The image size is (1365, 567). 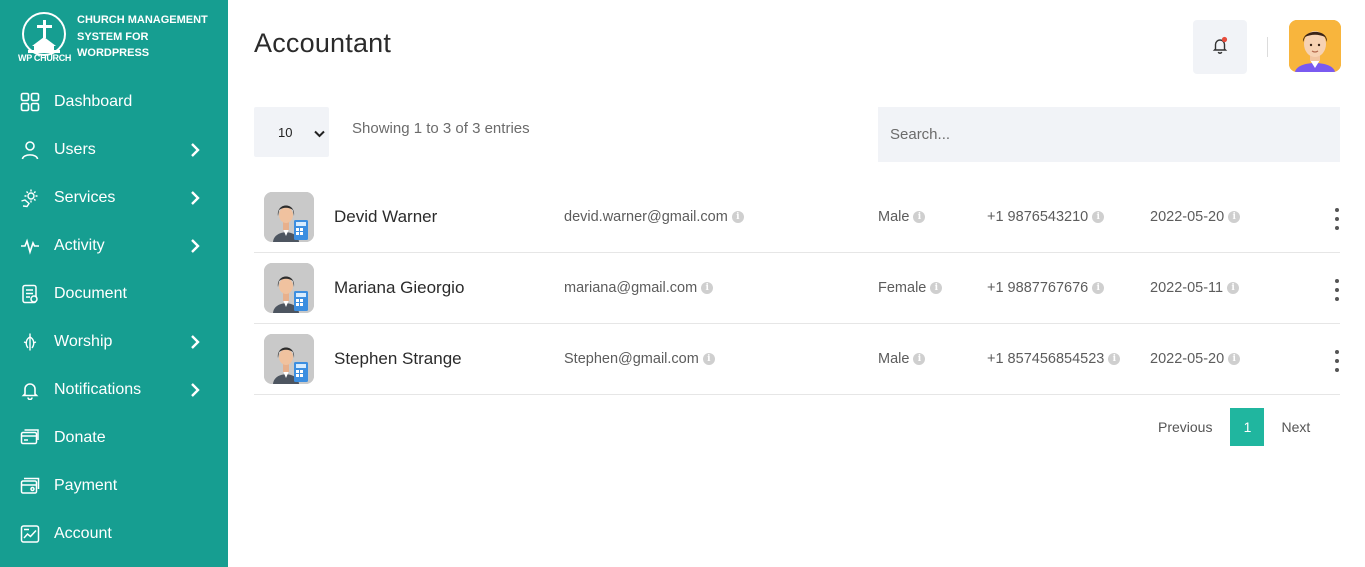 I want to click on accountant-name: Devid Warner, so click(x=386, y=216).